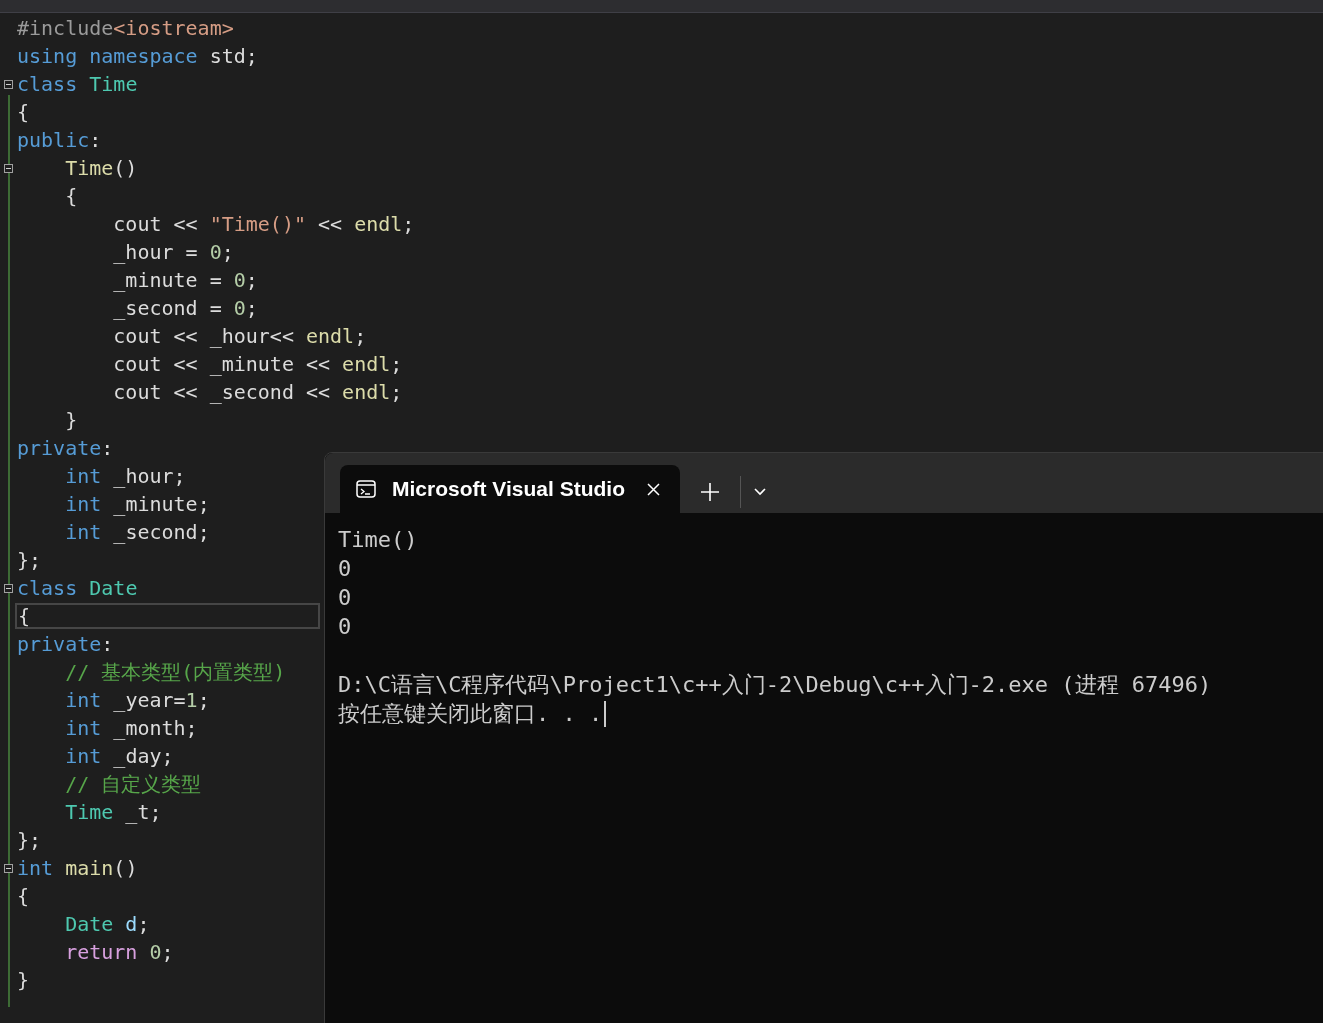 The height and width of the screenshot is (1023, 1323). I want to click on console-output: Time(), so click(378, 540).